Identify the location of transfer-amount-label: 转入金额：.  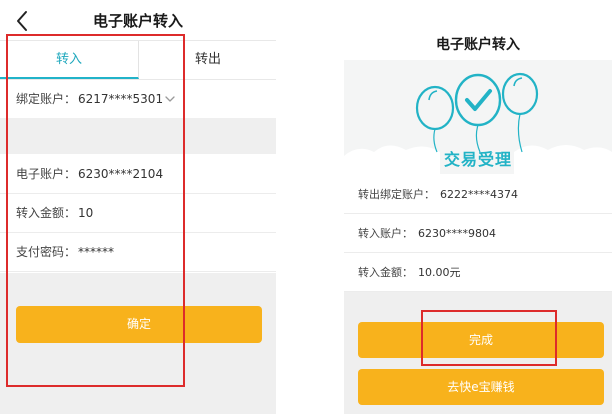
(385, 272).